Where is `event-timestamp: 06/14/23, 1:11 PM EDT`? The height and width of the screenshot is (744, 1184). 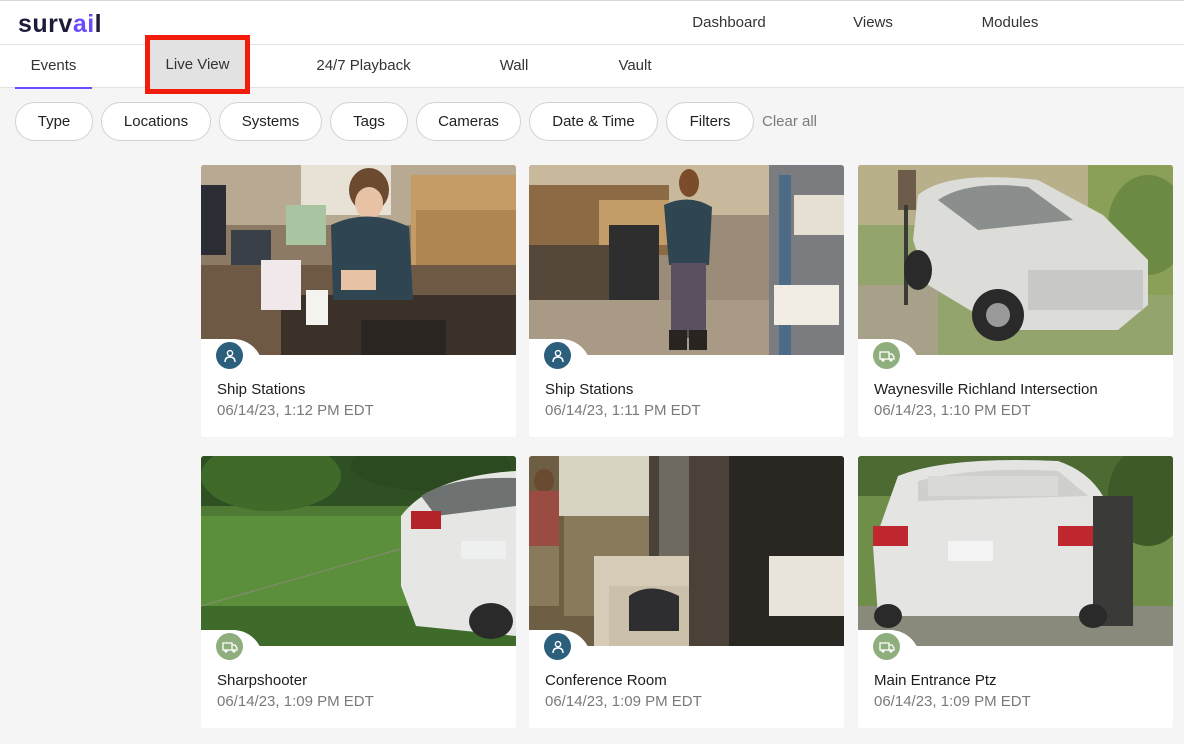
event-timestamp: 06/14/23, 1:11 PM EDT is located at coordinates (623, 410).